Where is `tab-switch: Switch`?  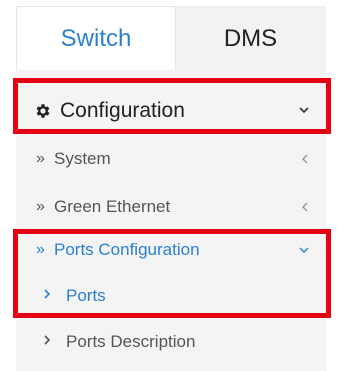 tab-switch: Switch is located at coordinates (96, 38).